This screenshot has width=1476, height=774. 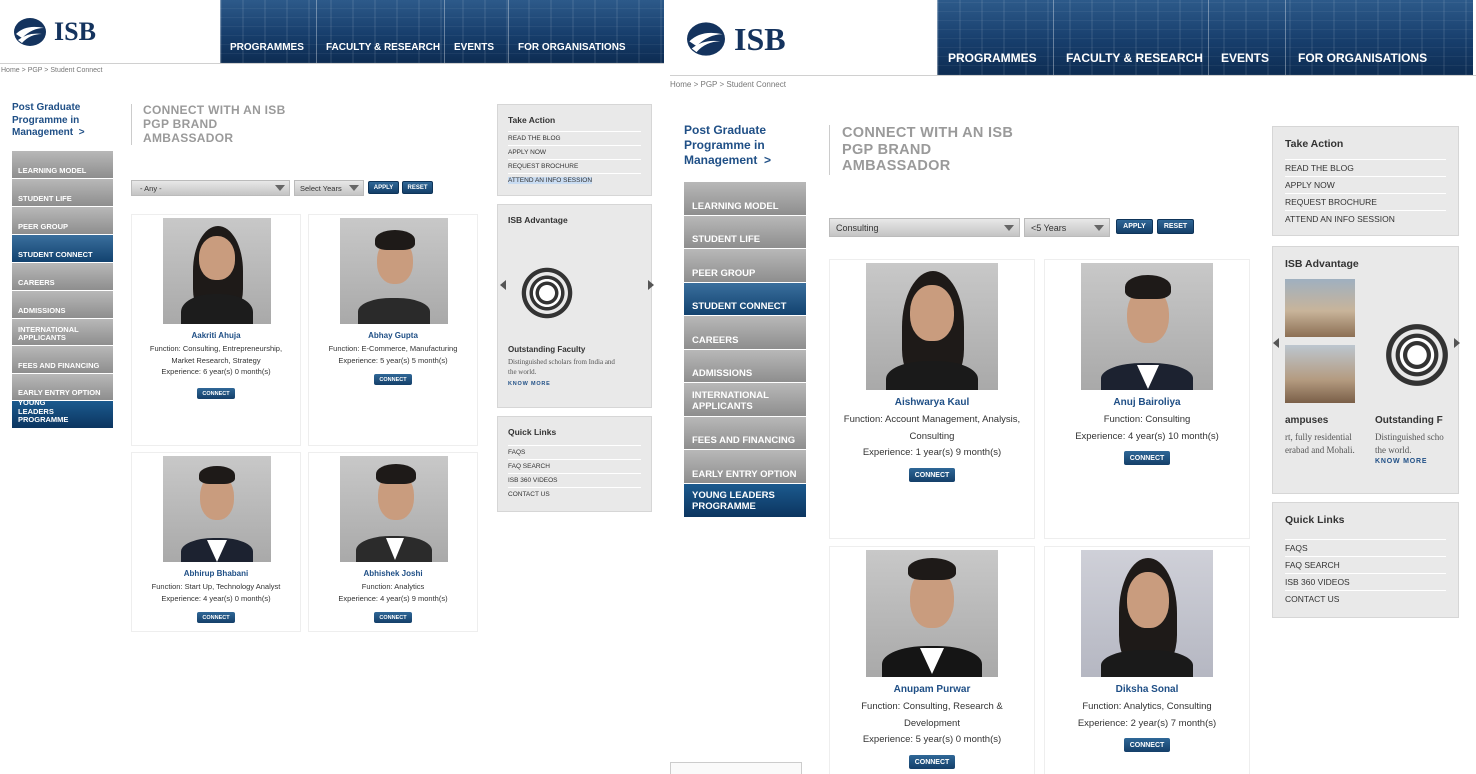 I want to click on ambassador-name: Abhay Gupta, so click(x=393, y=335).